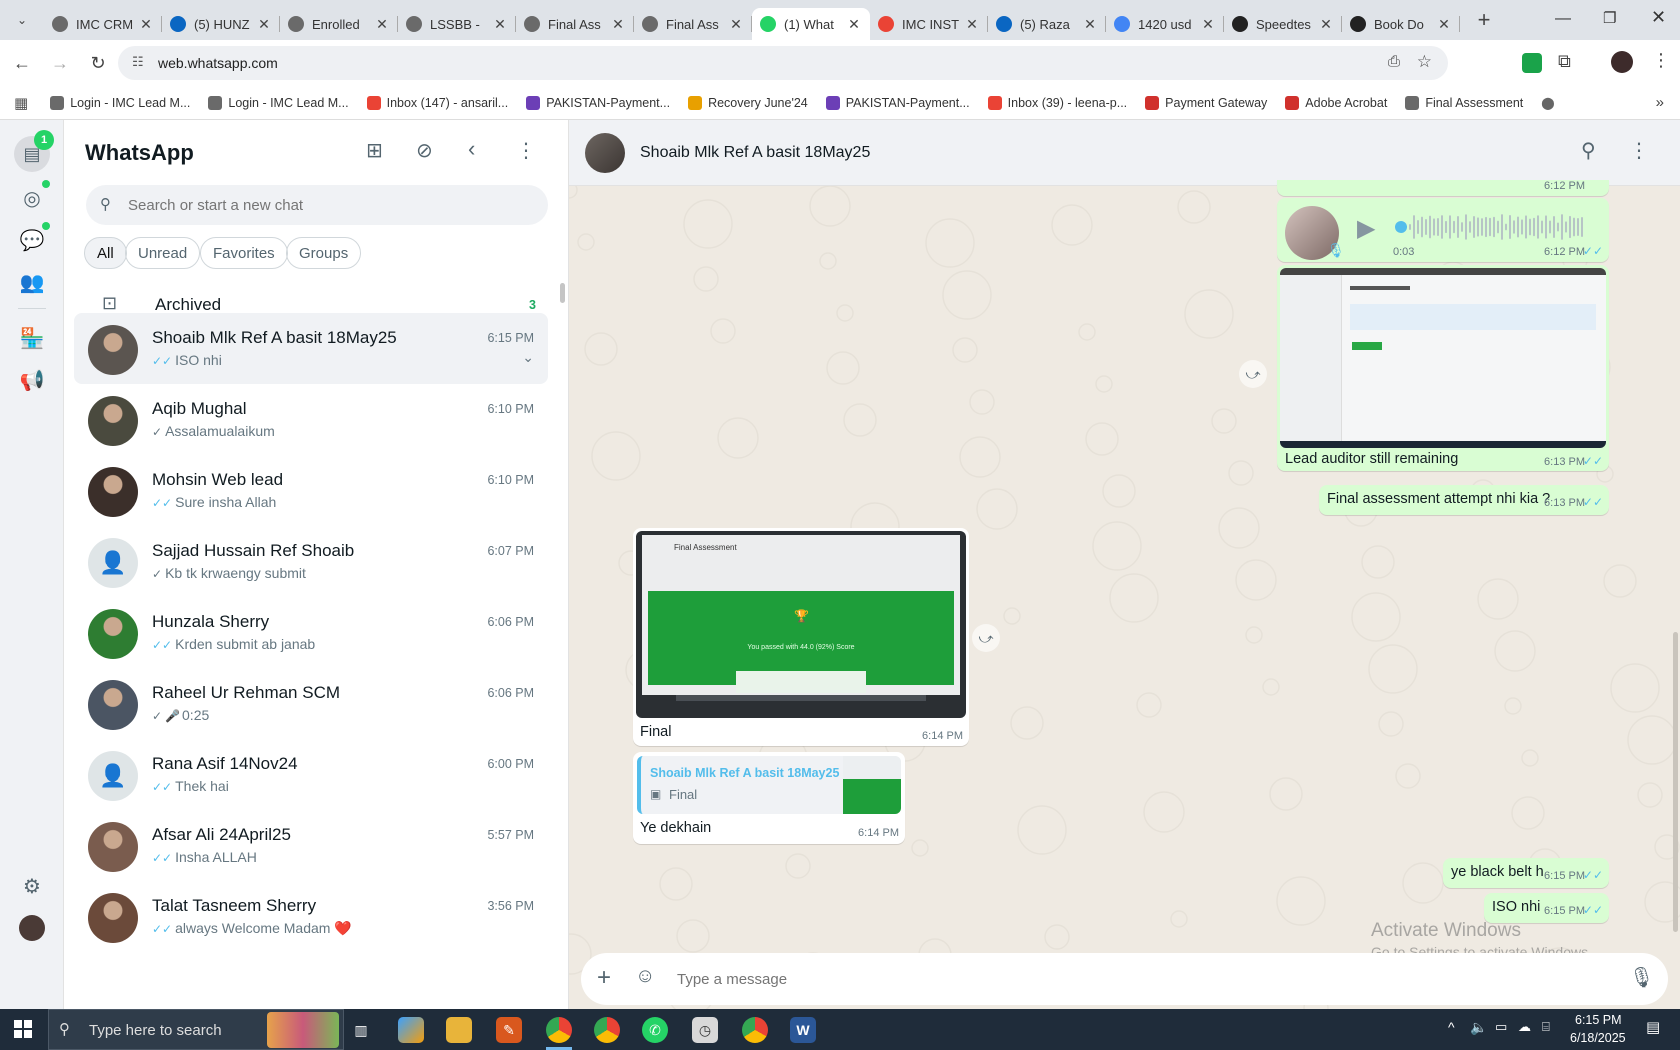 The width and height of the screenshot is (1680, 1050). I want to click on message-input, so click(1117, 979).